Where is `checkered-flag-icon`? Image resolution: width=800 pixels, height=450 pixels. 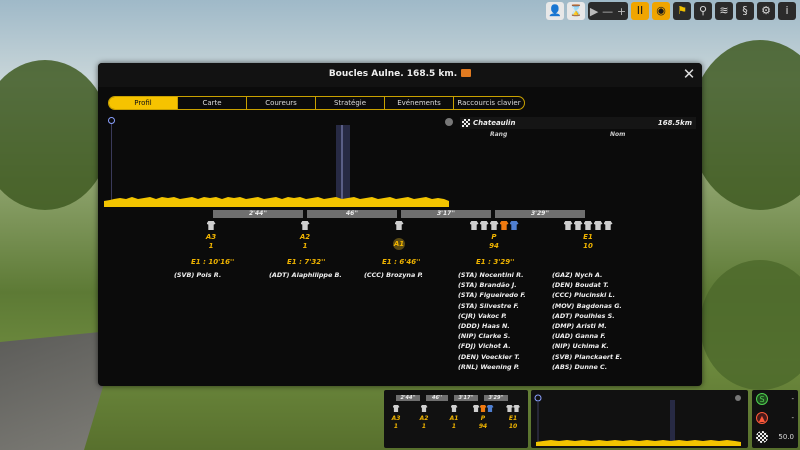 checkered-flag-icon is located at coordinates (762, 437).